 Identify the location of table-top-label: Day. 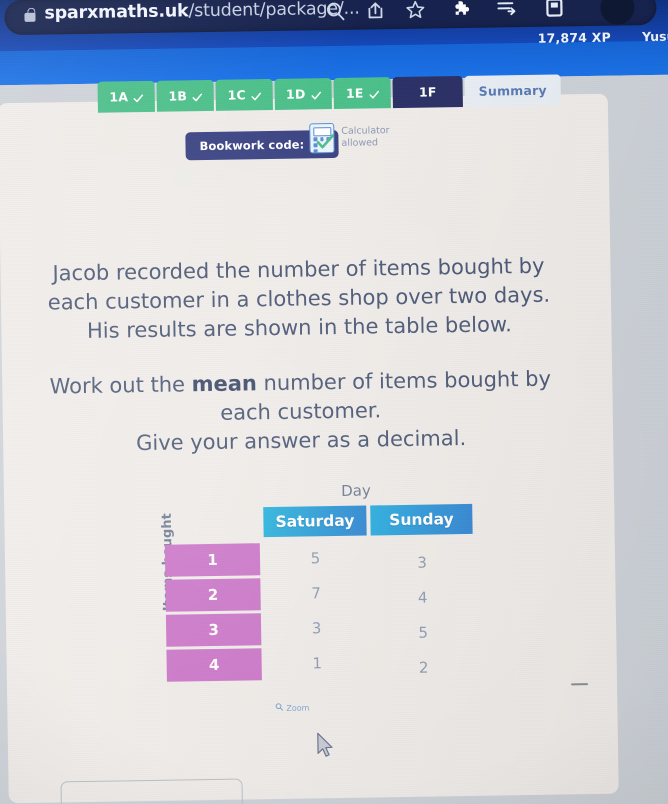
(356, 490).